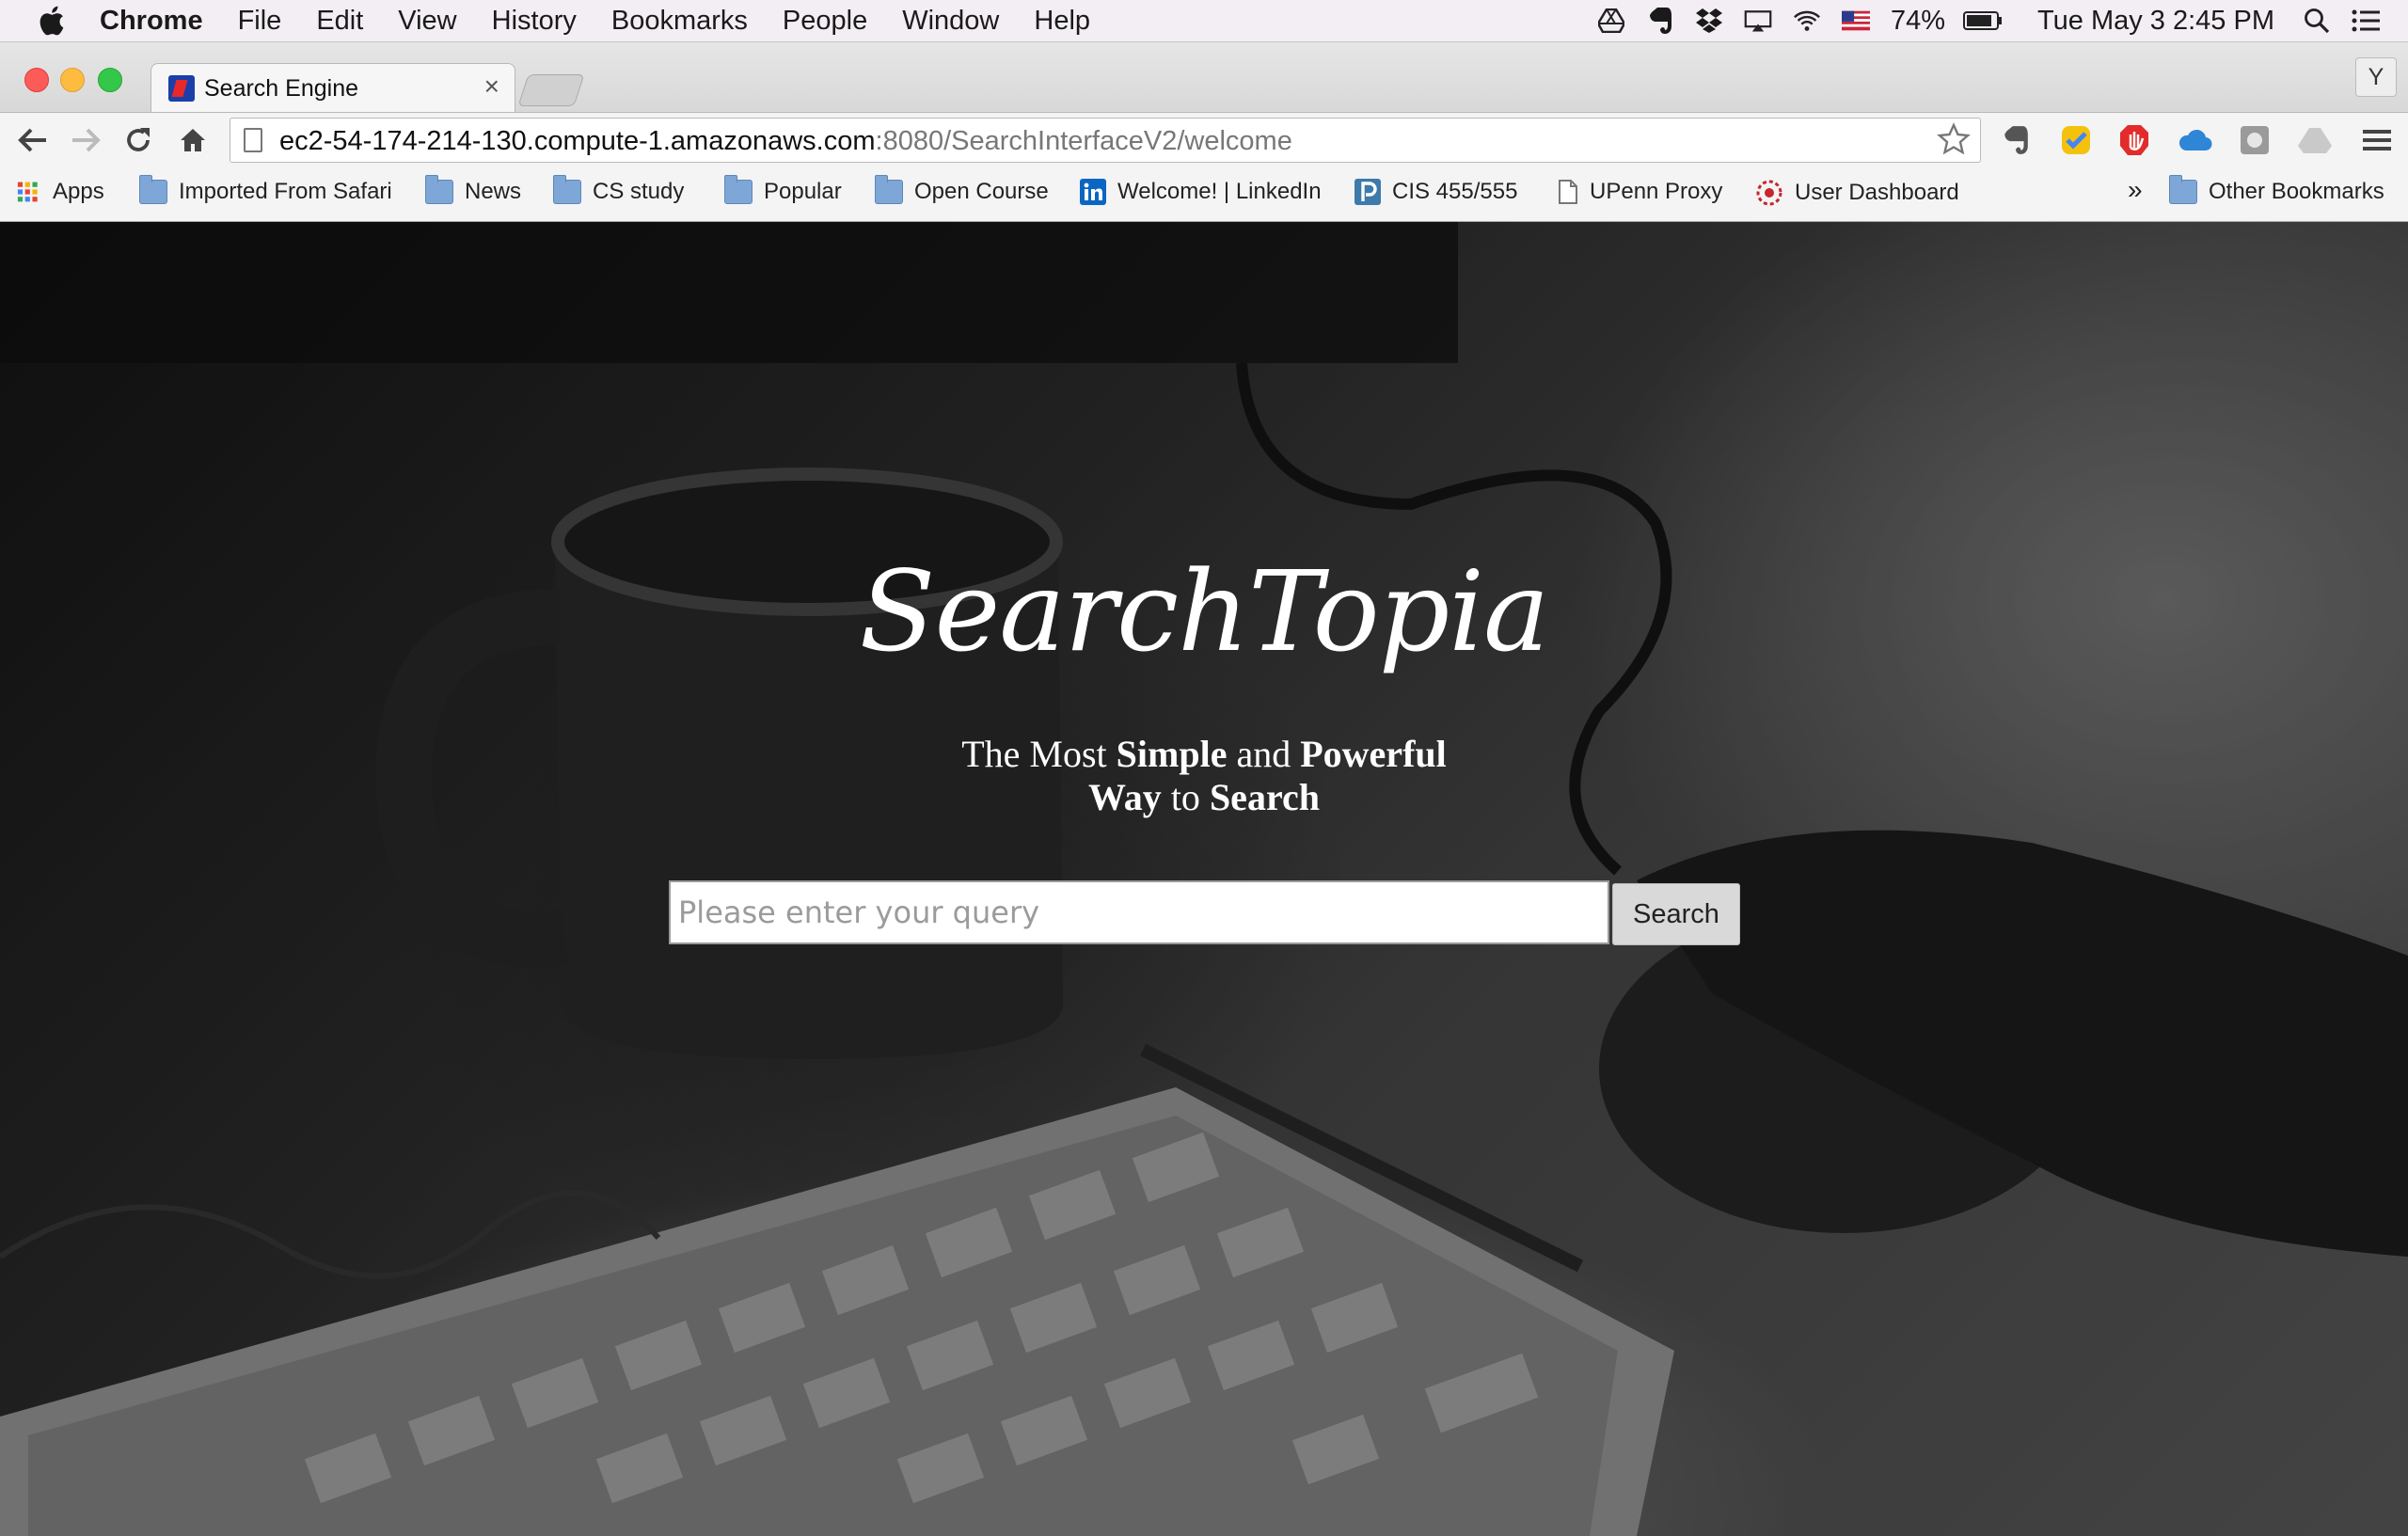 The image size is (2408, 1536). What do you see at coordinates (1676, 914) in the screenshot?
I see `search-button: Search` at bounding box center [1676, 914].